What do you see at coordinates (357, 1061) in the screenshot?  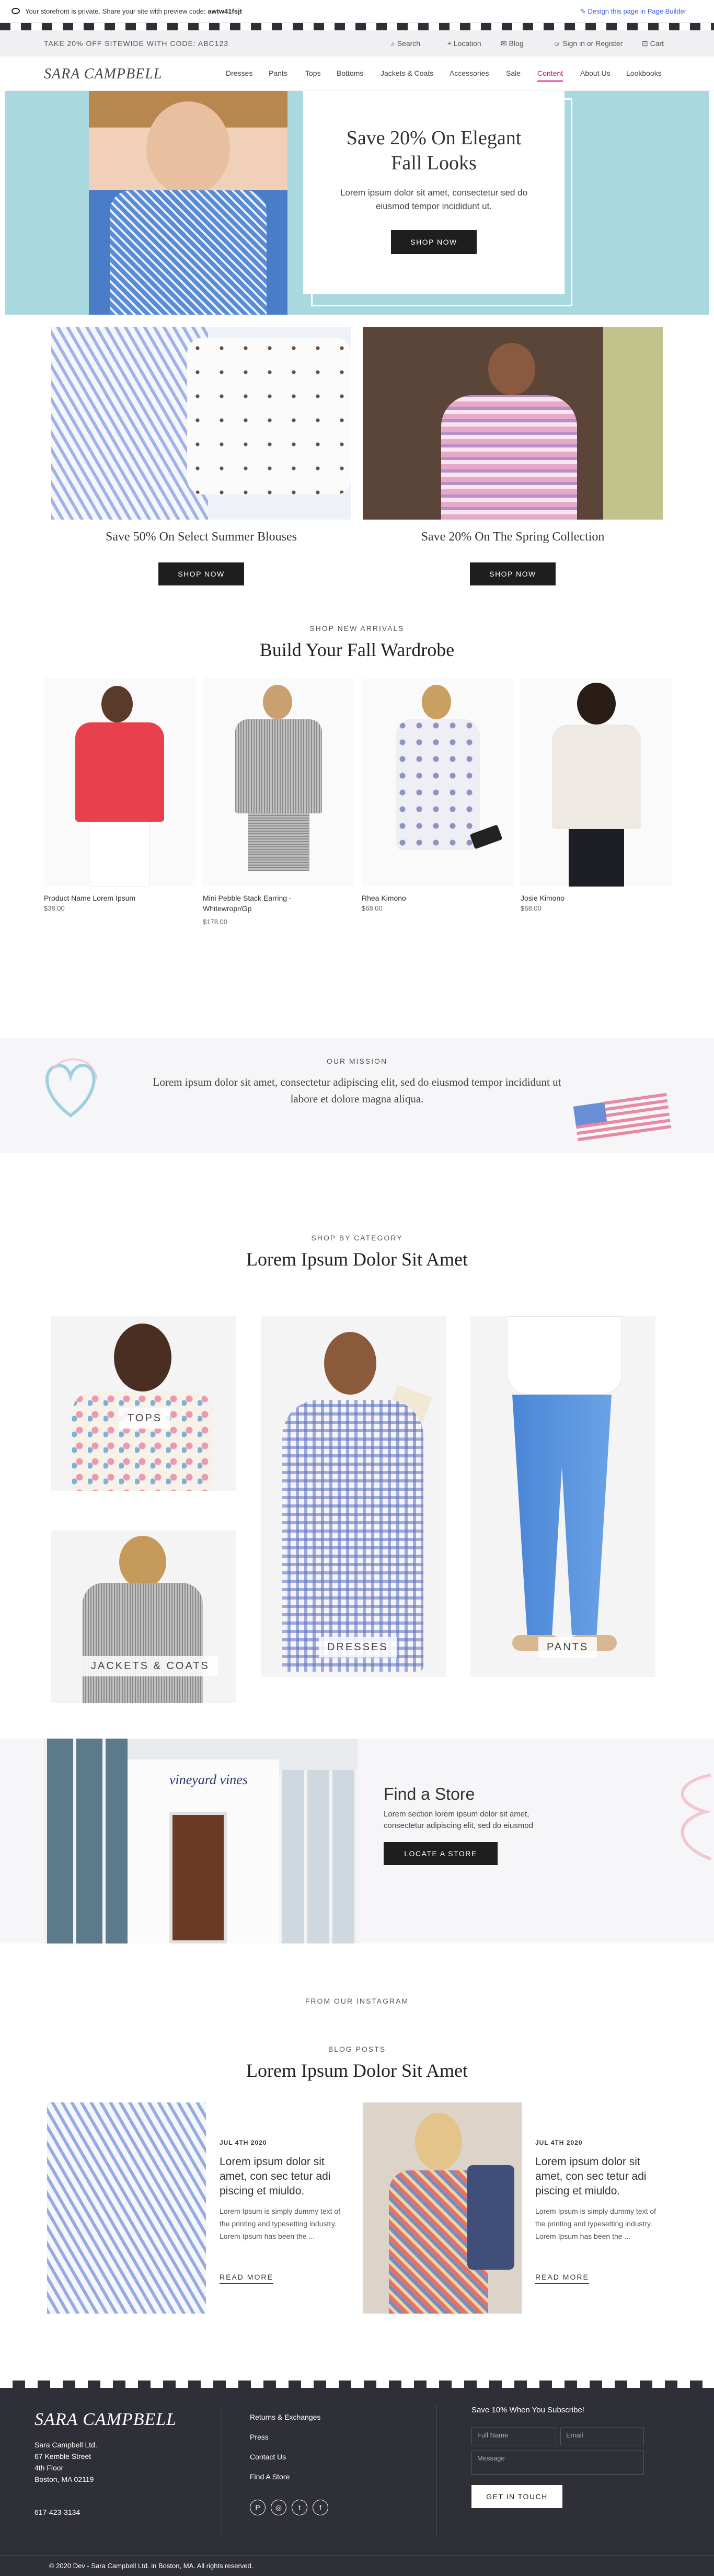 I see `mission-eyebrow: OUR MISSION` at bounding box center [357, 1061].